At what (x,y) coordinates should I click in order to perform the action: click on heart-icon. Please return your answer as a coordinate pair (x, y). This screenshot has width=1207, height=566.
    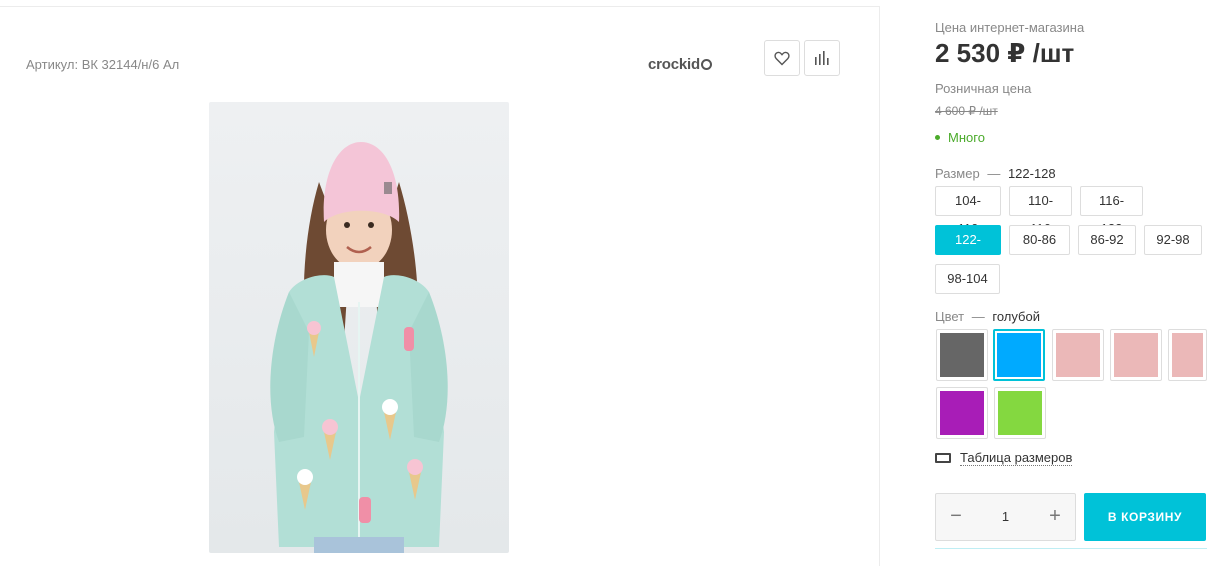
    Looking at the image, I should click on (782, 58).